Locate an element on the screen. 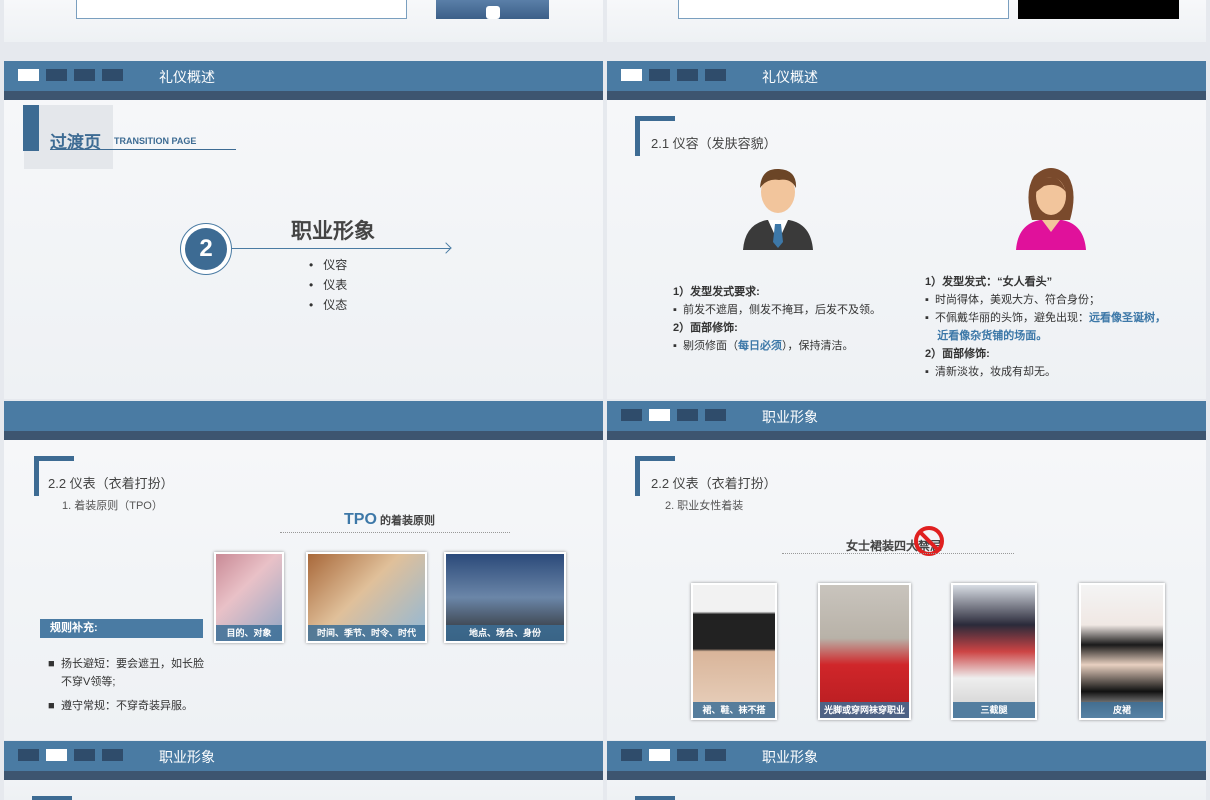  next-slide-left: 职业形象 is located at coordinates (303, 770).